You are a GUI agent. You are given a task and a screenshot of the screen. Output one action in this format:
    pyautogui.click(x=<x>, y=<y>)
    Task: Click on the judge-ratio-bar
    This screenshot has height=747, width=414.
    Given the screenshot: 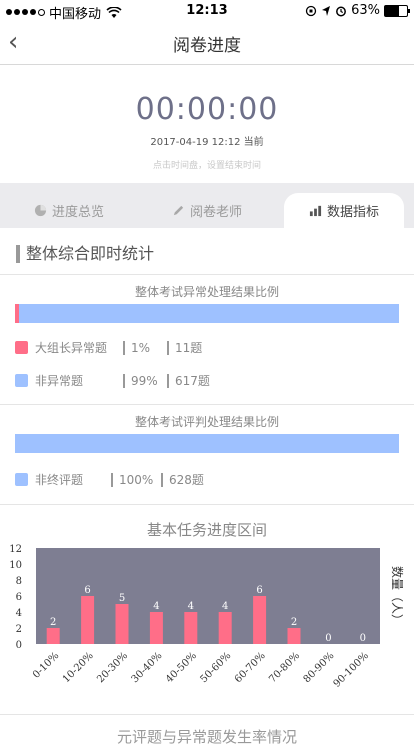 What is the action you would take?
    pyautogui.click(x=207, y=443)
    